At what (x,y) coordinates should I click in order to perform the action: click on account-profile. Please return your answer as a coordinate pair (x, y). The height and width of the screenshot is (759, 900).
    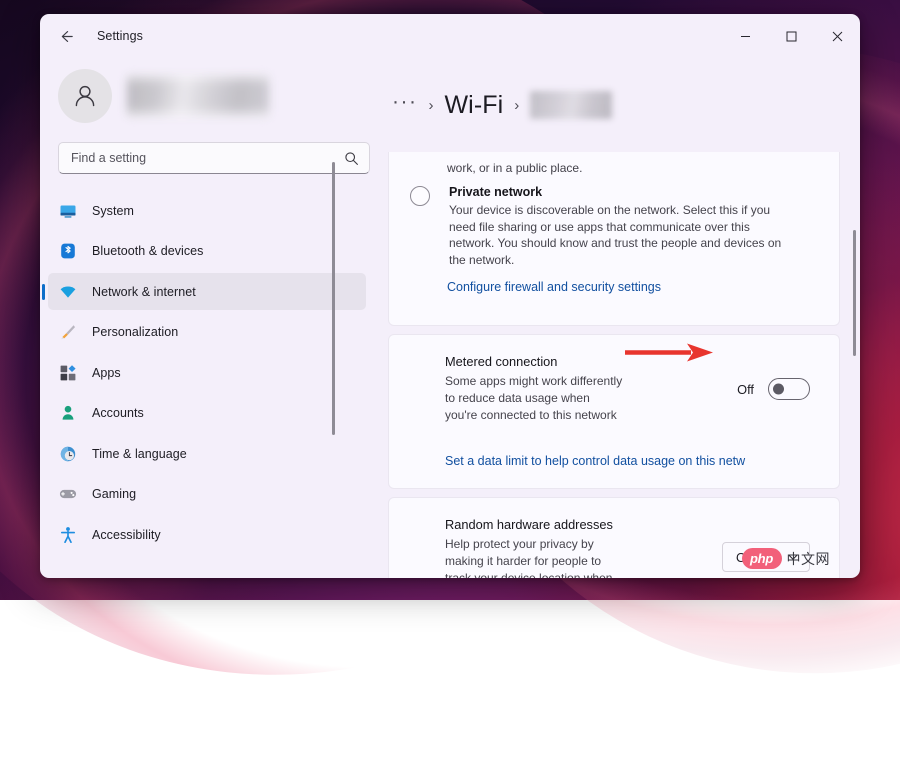
    Looking at the image, I should click on (214, 90).